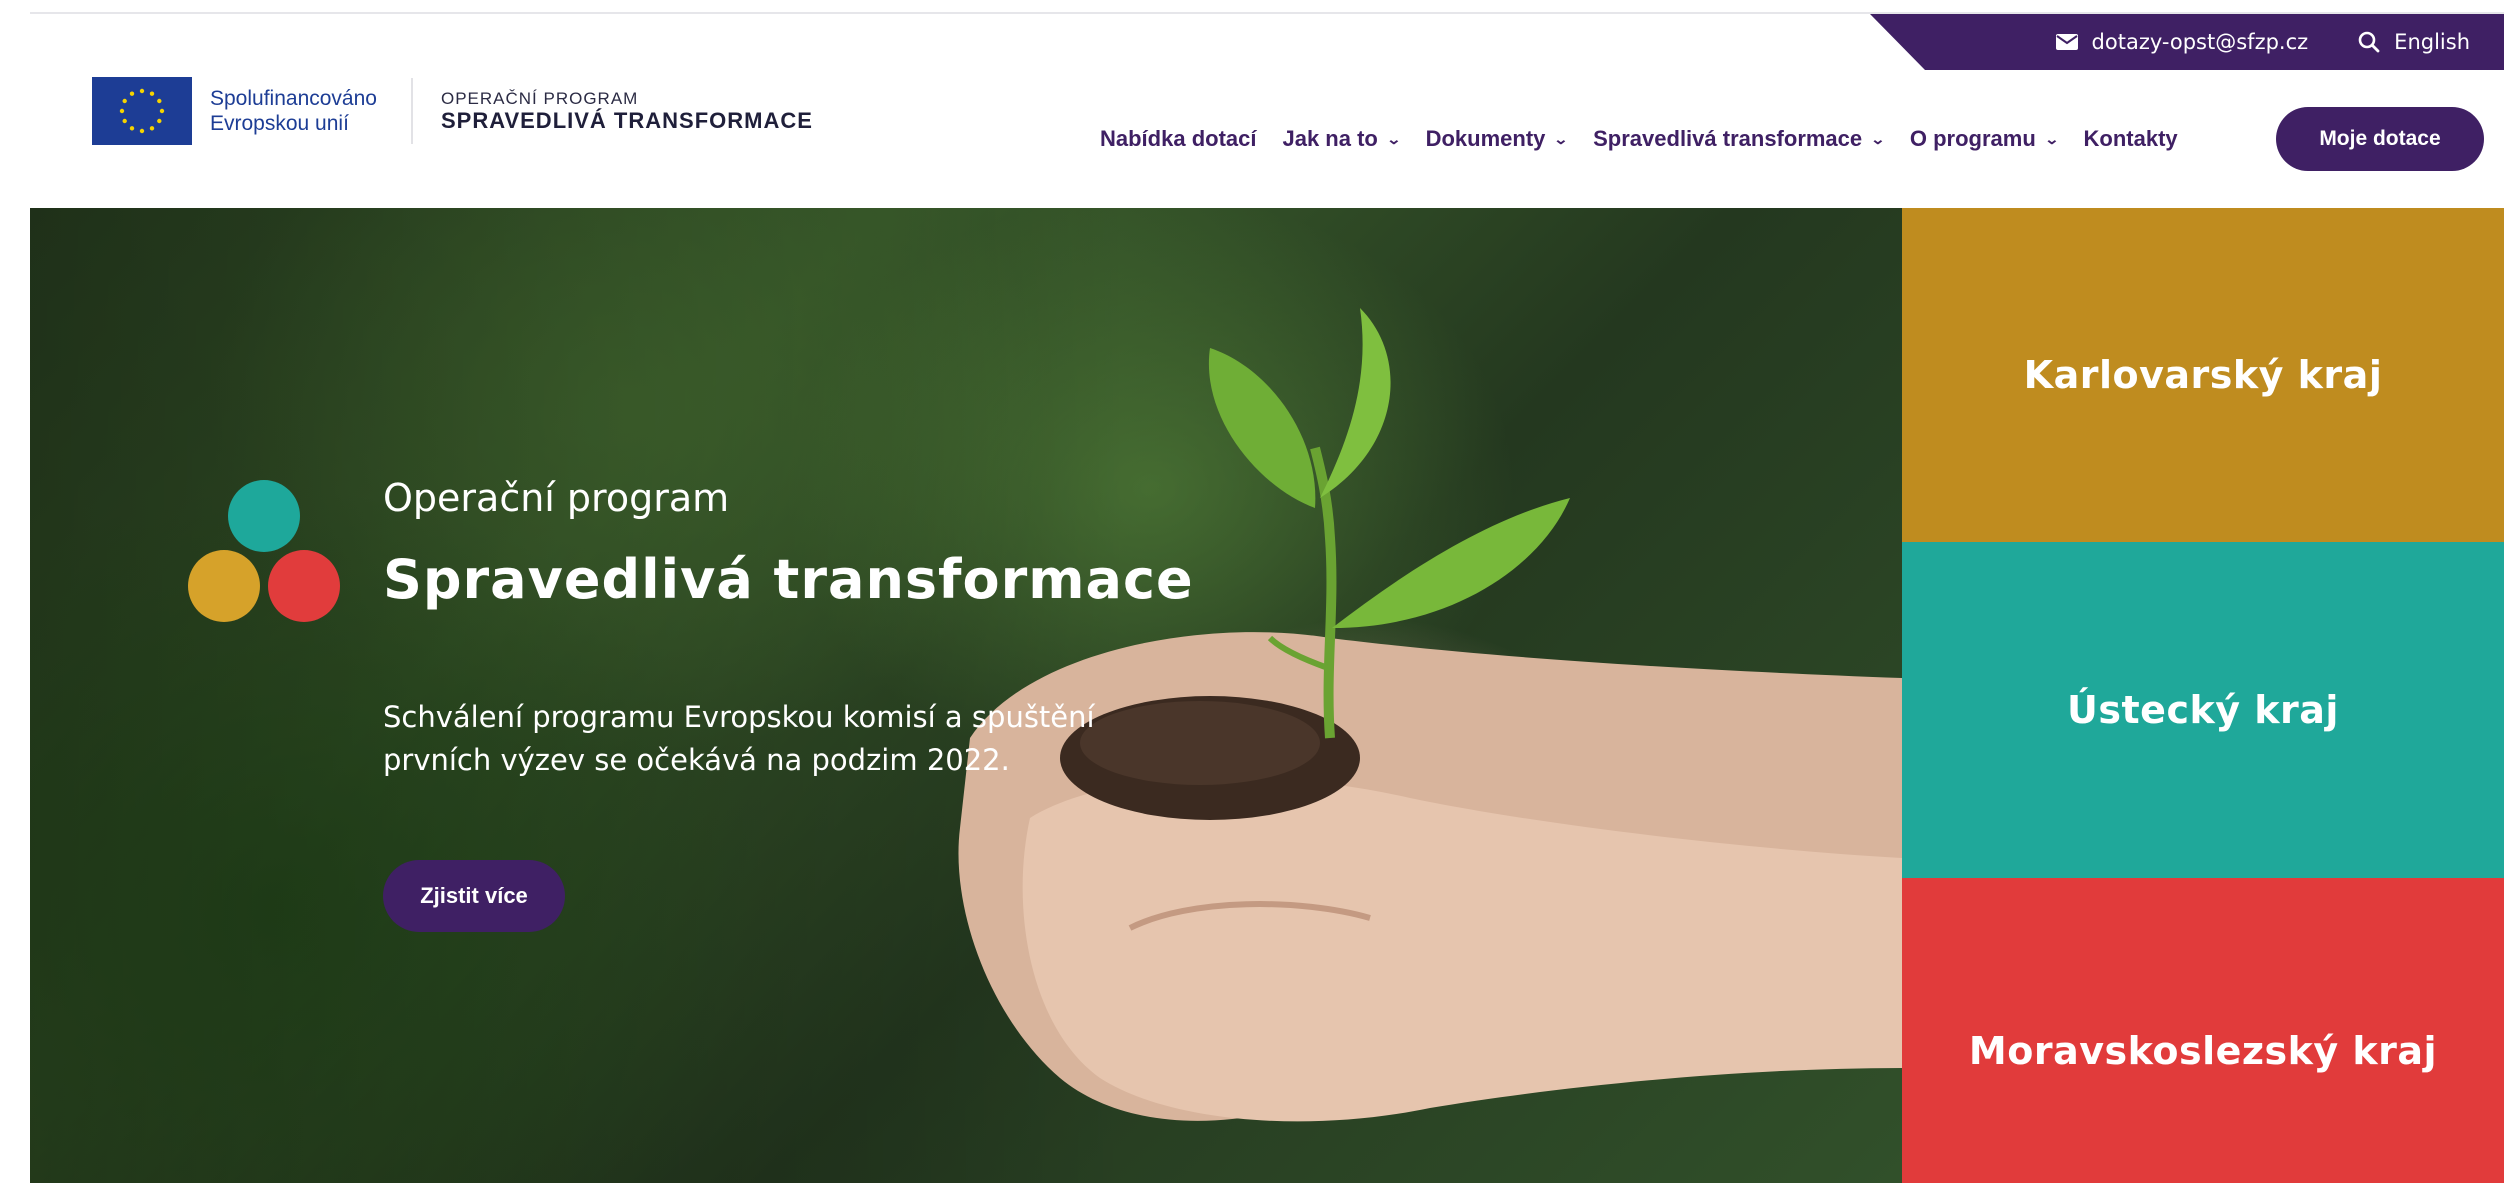 Image resolution: width=2504 pixels, height=1183 pixels. I want to click on language-switch: English, so click(2414, 42).